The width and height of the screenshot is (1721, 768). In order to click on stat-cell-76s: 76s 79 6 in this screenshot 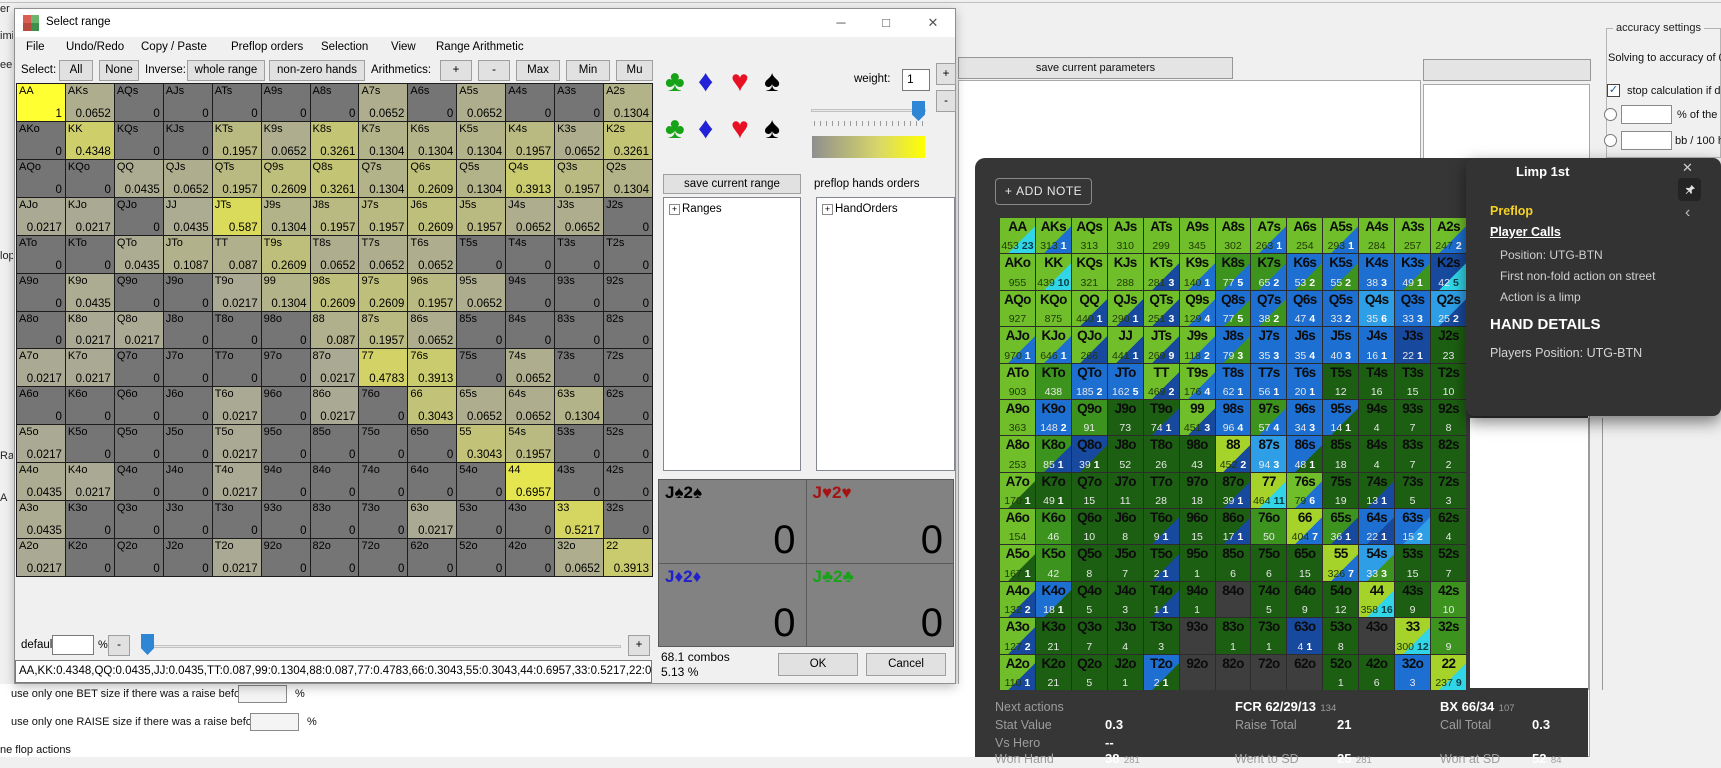, I will do `click(1305, 490)`.